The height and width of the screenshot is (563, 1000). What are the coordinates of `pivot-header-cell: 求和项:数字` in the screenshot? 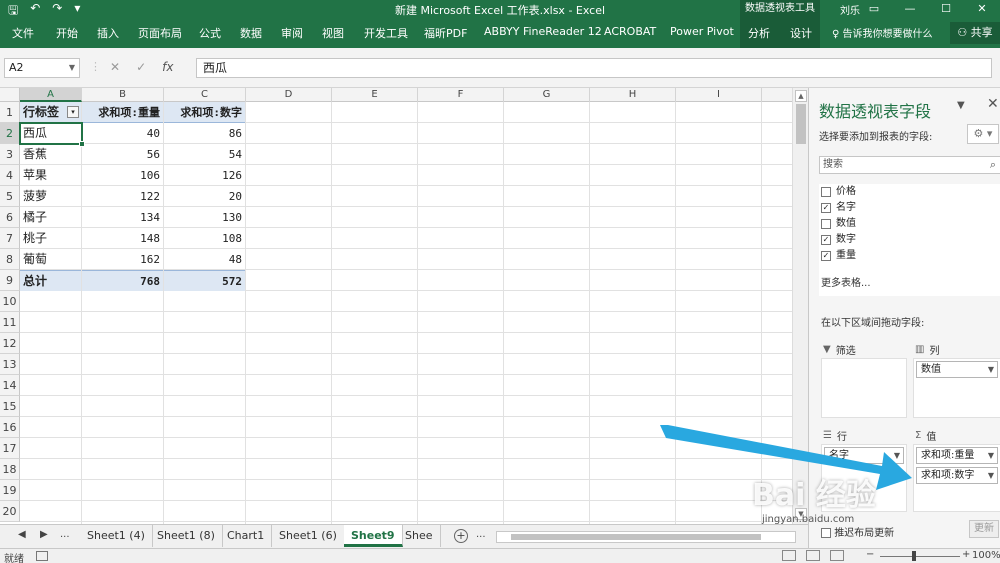 It's located at (204, 112).